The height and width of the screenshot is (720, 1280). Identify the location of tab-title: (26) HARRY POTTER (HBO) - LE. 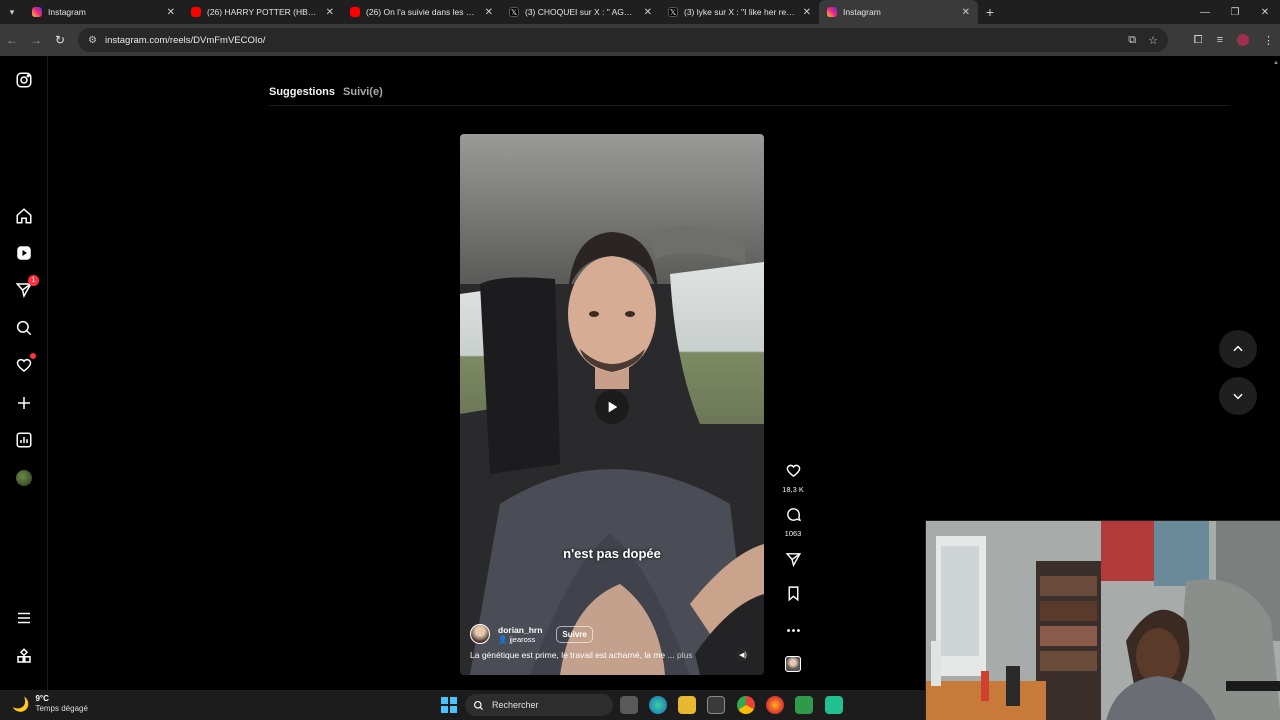
(263, 12).